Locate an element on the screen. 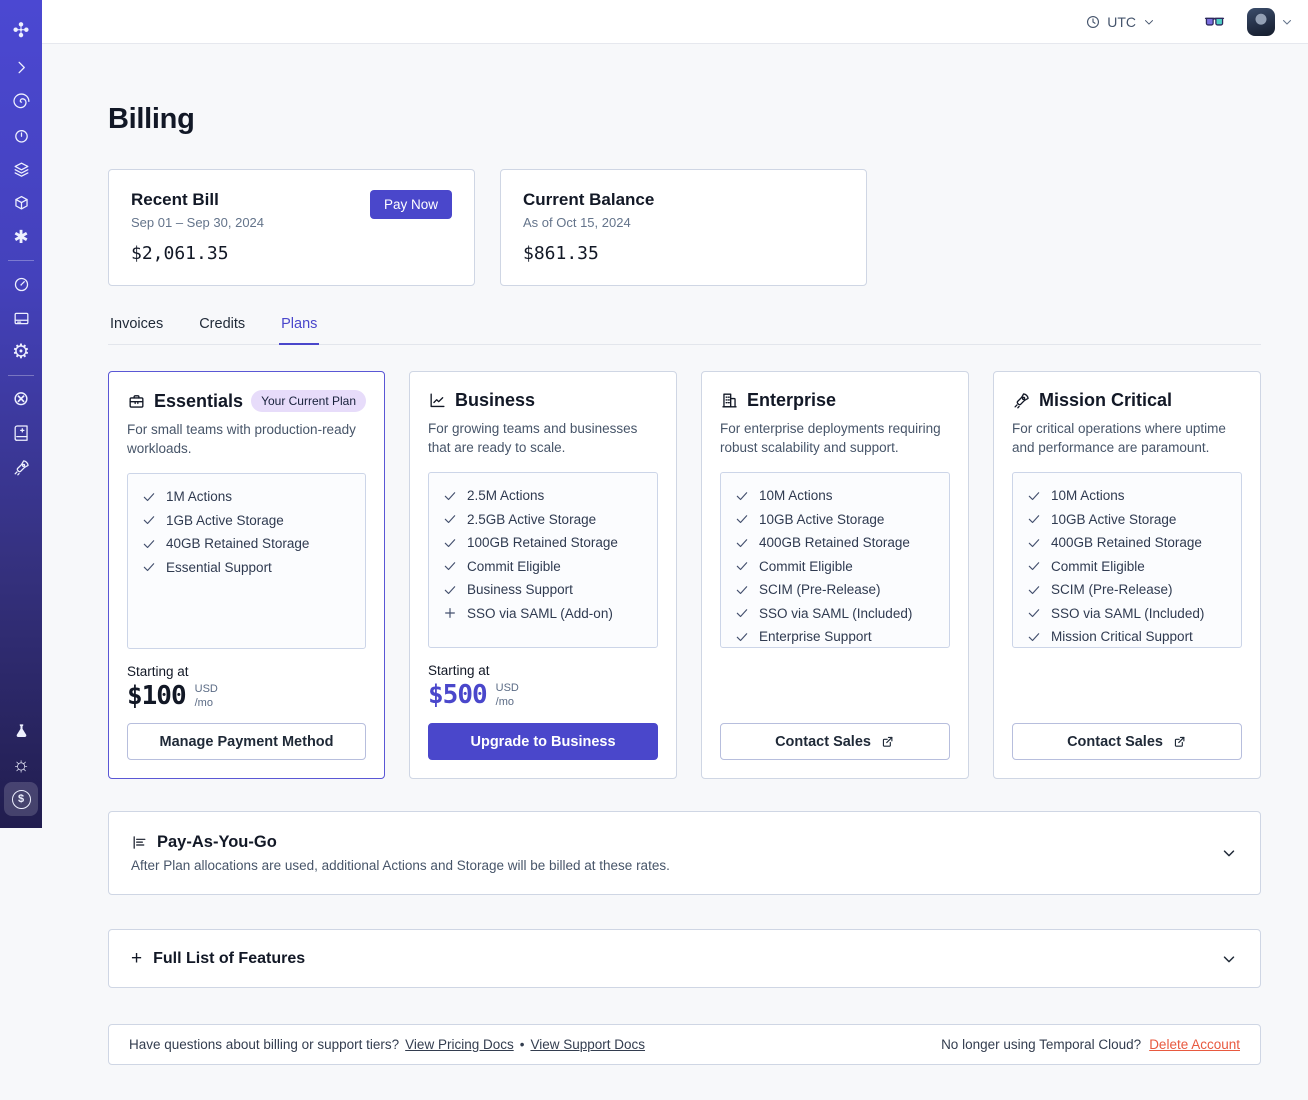 The height and width of the screenshot is (1100, 1308). dollar-icon: $ is located at coordinates (21, 799).